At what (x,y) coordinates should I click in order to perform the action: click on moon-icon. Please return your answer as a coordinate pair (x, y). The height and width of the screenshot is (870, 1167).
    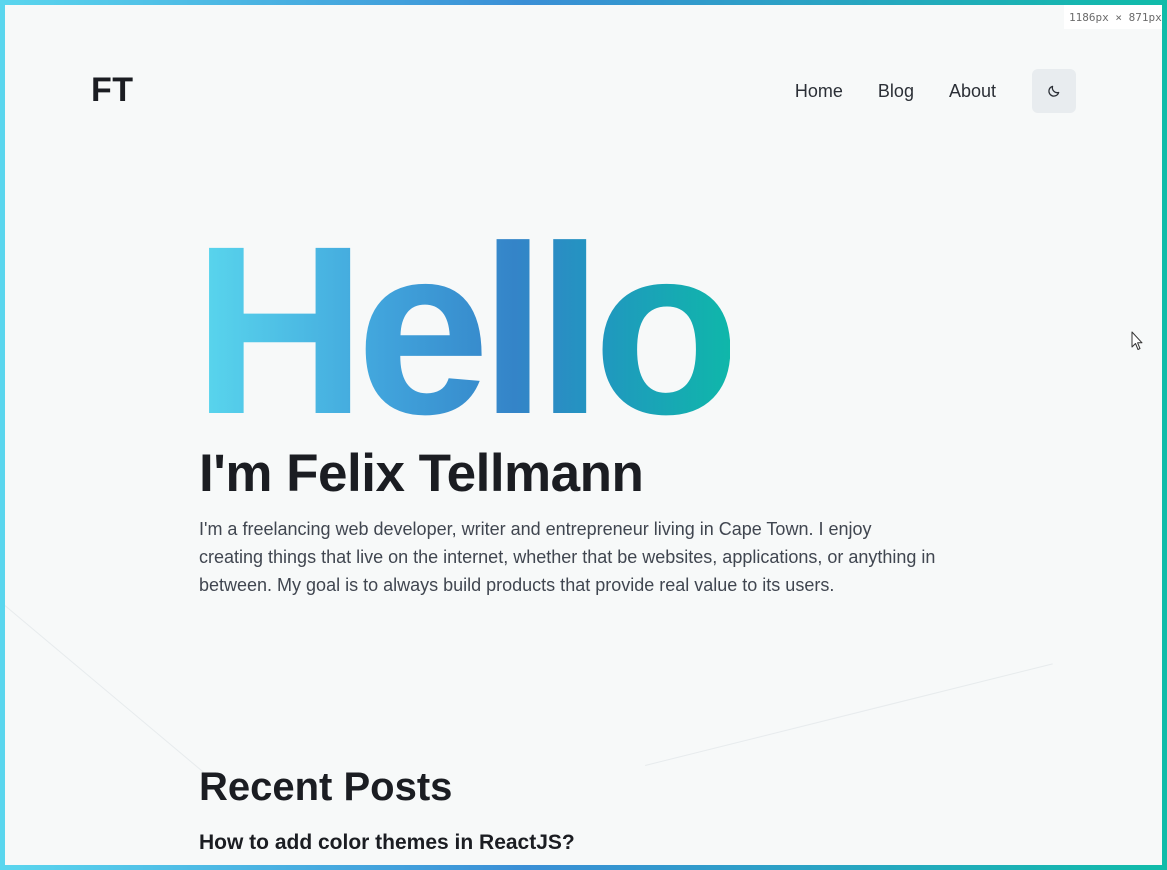
    Looking at the image, I should click on (1054, 91).